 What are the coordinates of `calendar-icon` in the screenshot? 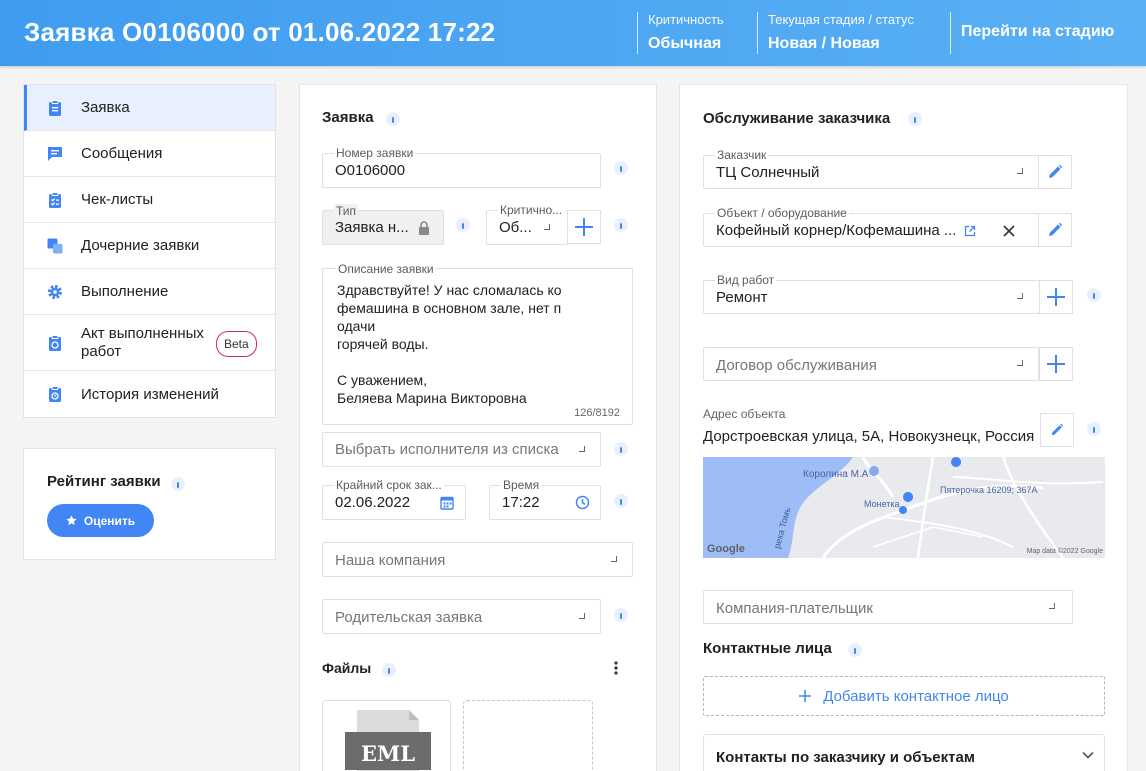 It's located at (447, 502).